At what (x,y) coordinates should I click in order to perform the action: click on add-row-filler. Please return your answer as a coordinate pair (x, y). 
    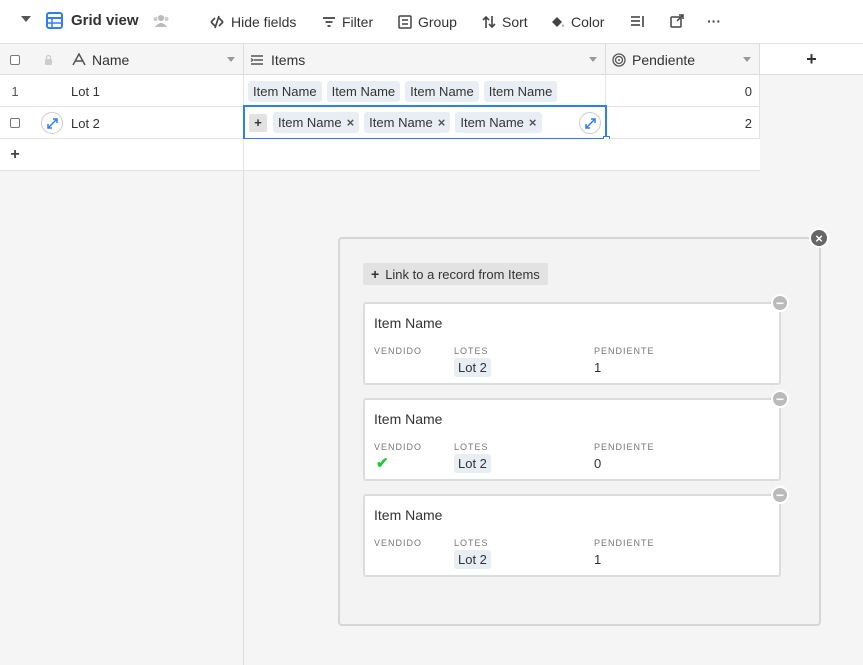
    Looking at the image, I should click on (155, 155).